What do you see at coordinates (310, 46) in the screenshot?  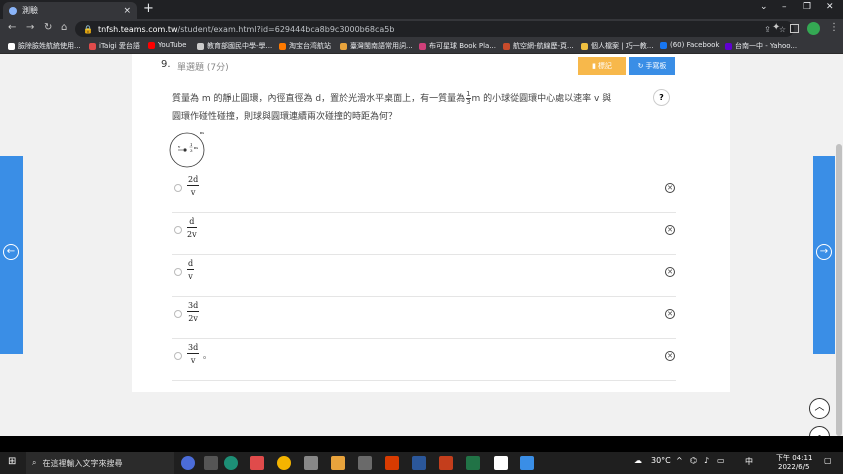 I see `bookmark-label: 淘宝台湾航站` at bounding box center [310, 46].